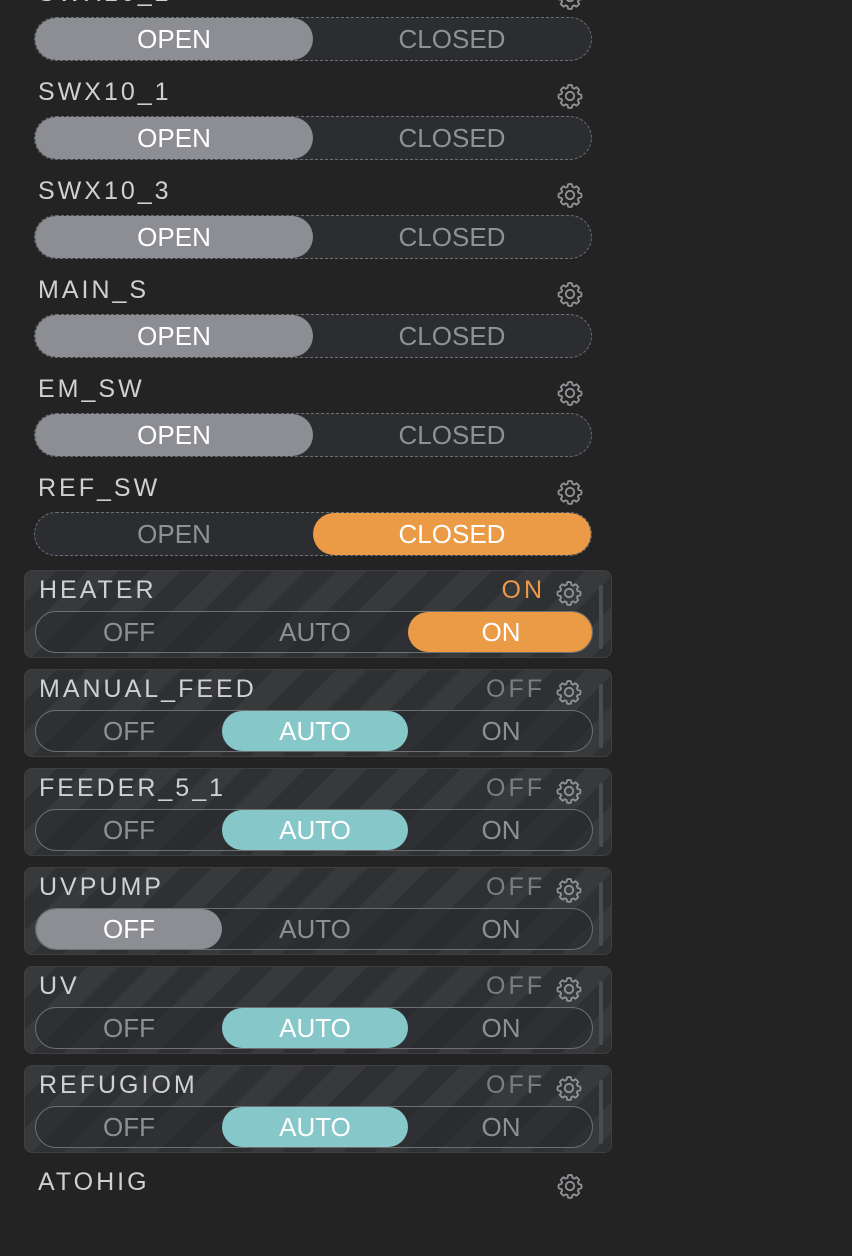 Image resolution: width=852 pixels, height=1256 pixels. What do you see at coordinates (91, 389) in the screenshot?
I see `switch-title: EM_SW` at bounding box center [91, 389].